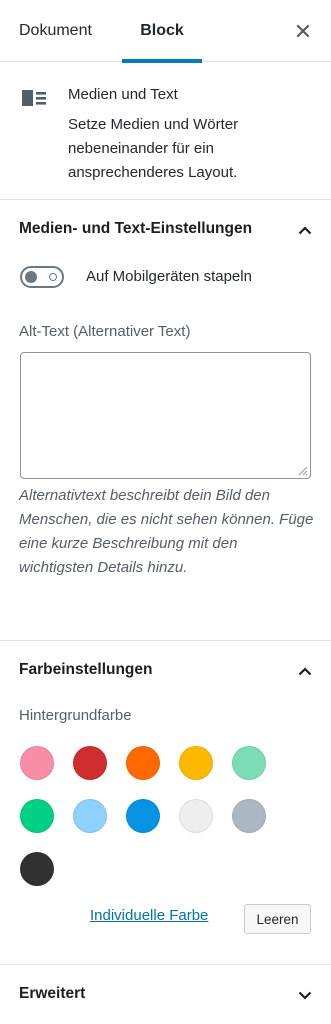 Image resolution: width=331 pixels, height=1024 pixels. I want to click on media-text-settings-title: Medien- und Text-Einstellungen, so click(136, 228).